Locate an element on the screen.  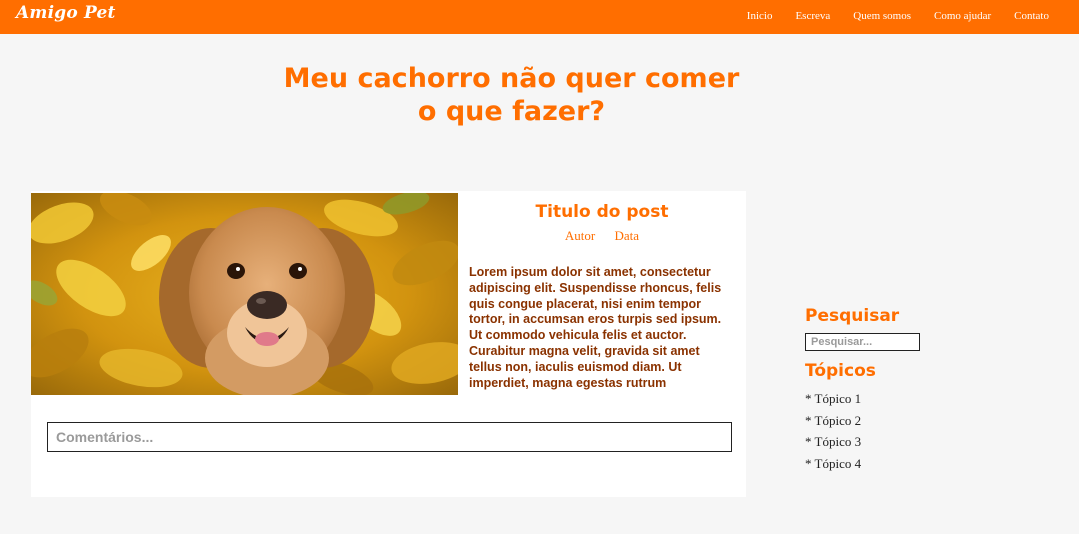
page-title-line-1: Meu cachorro não quer comer is located at coordinates (511, 78).